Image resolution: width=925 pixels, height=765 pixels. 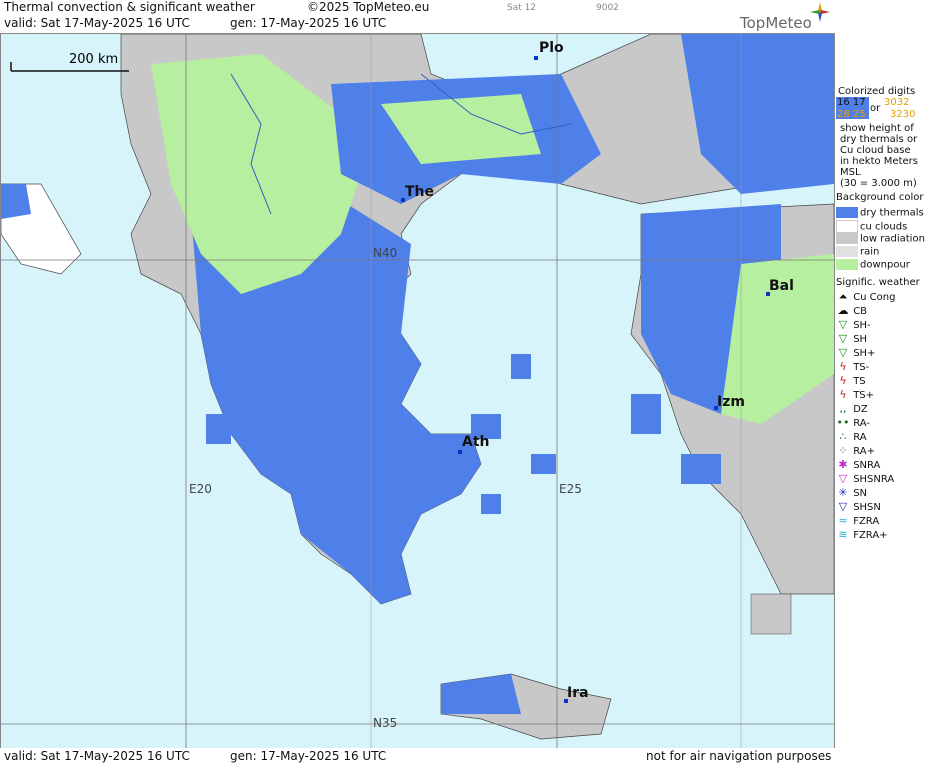 I want to click on grid-label-n40: N40, so click(x=385, y=253).